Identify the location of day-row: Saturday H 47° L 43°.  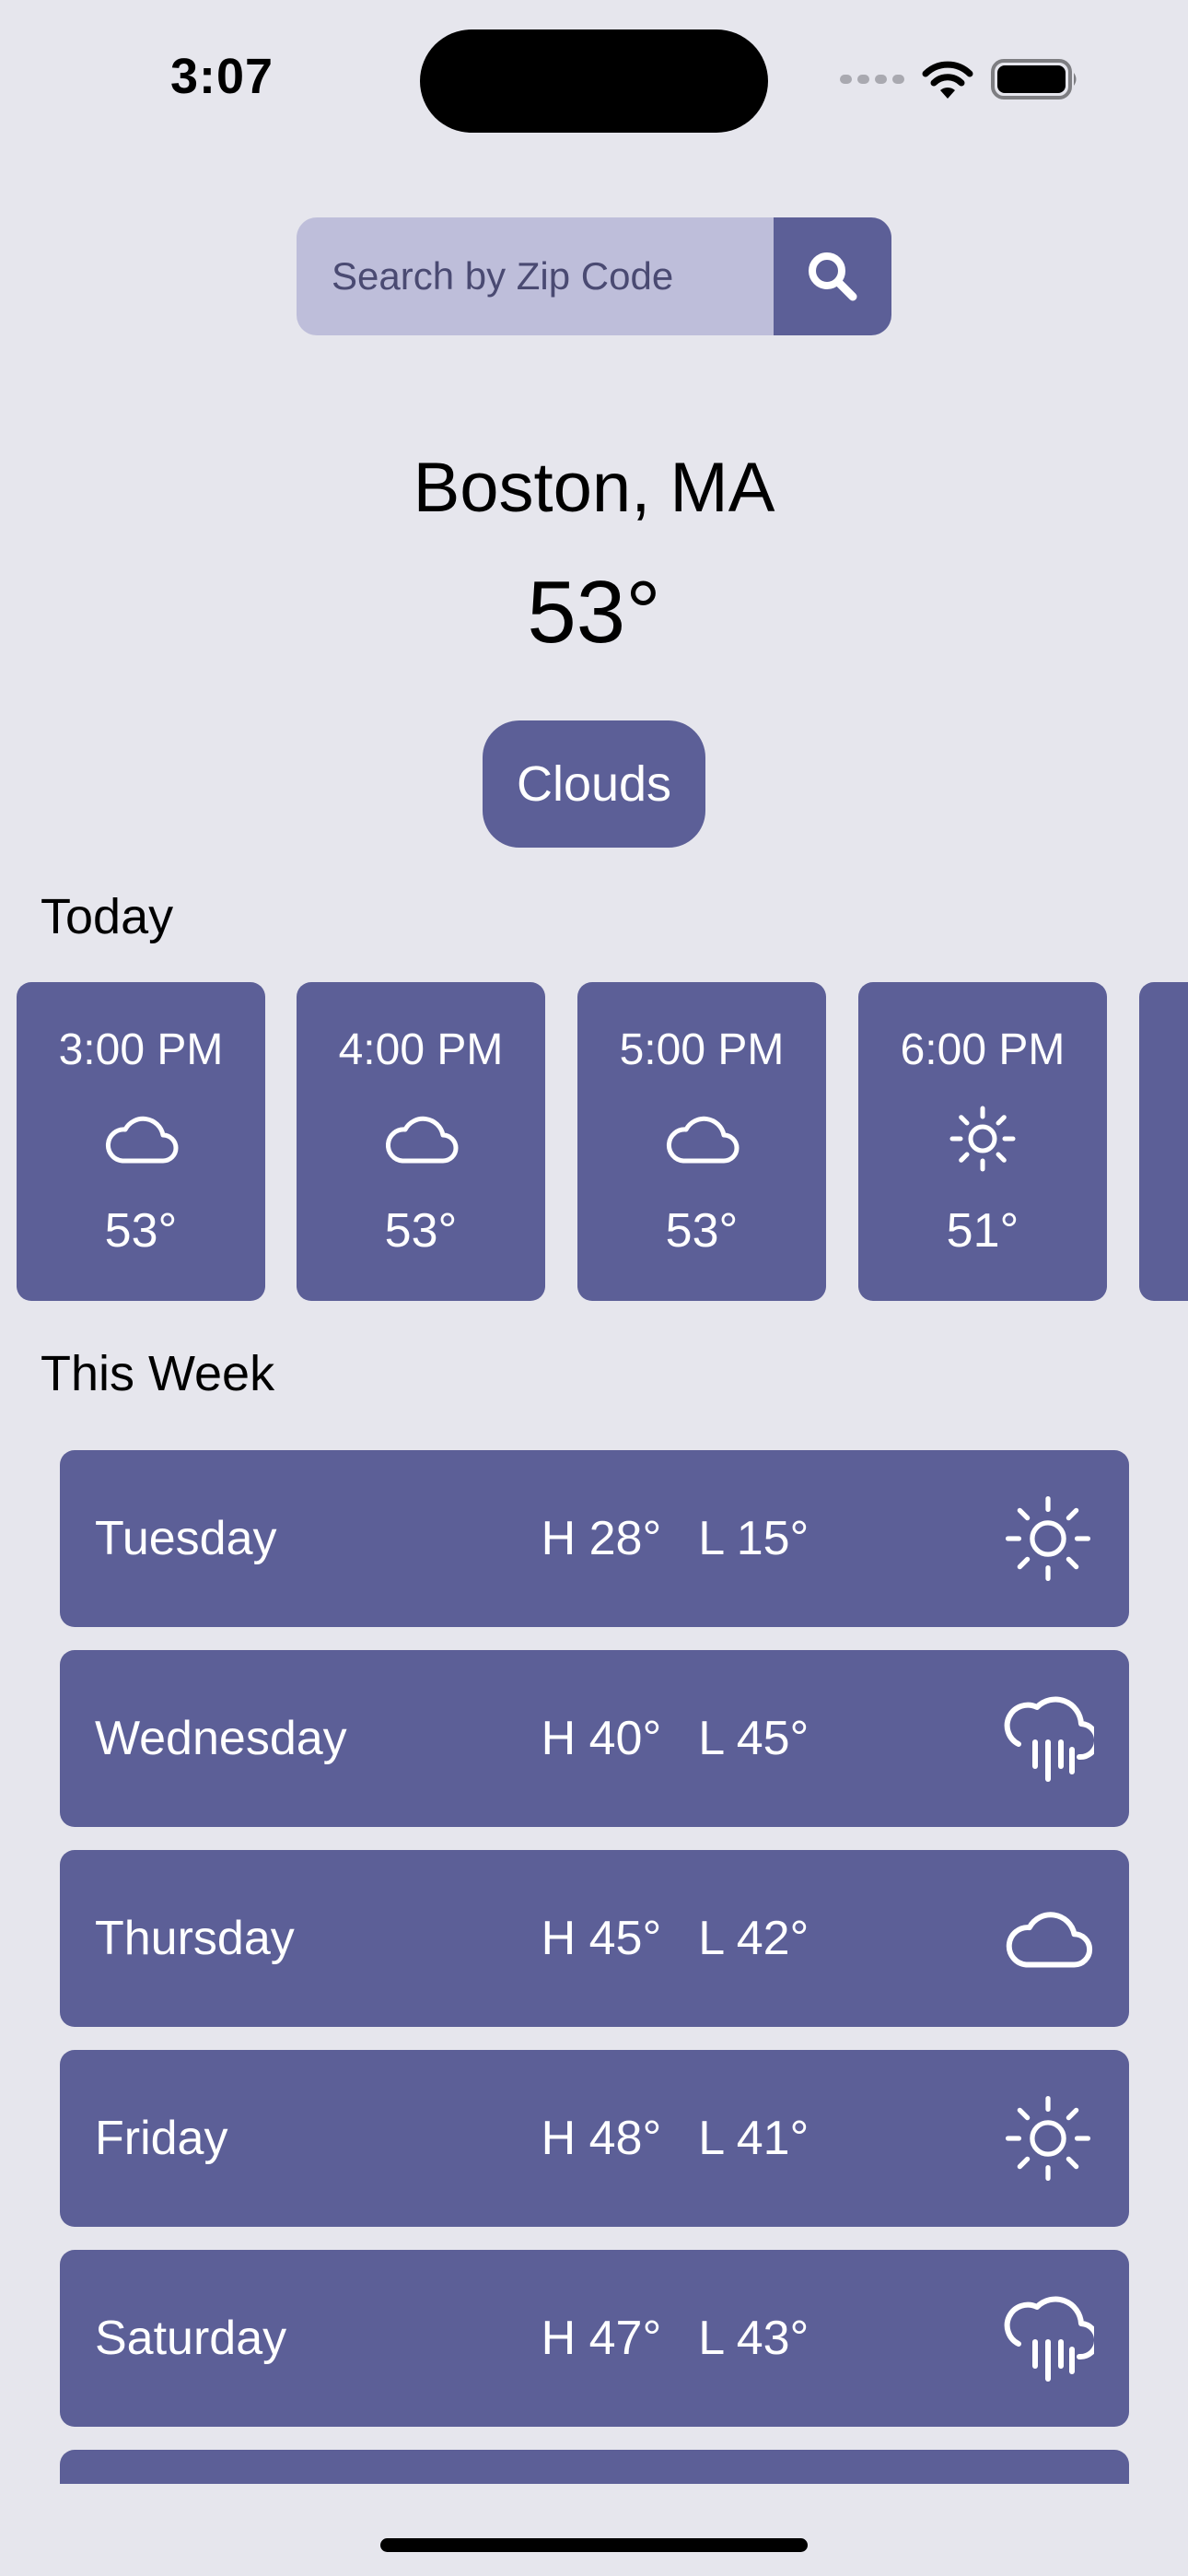
(594, 2338).